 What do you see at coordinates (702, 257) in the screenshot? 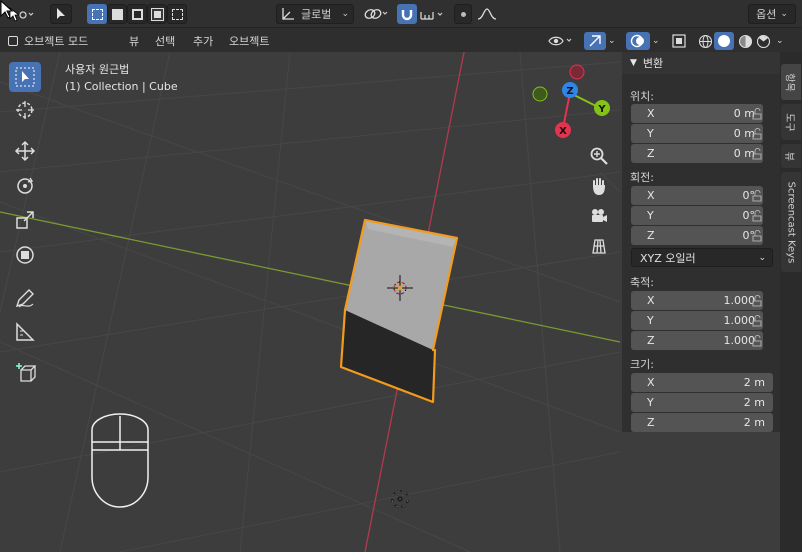
I see `rotation-mode-dropdown: XYZ 오일러 ⌄` at bounding box center [702, 257].